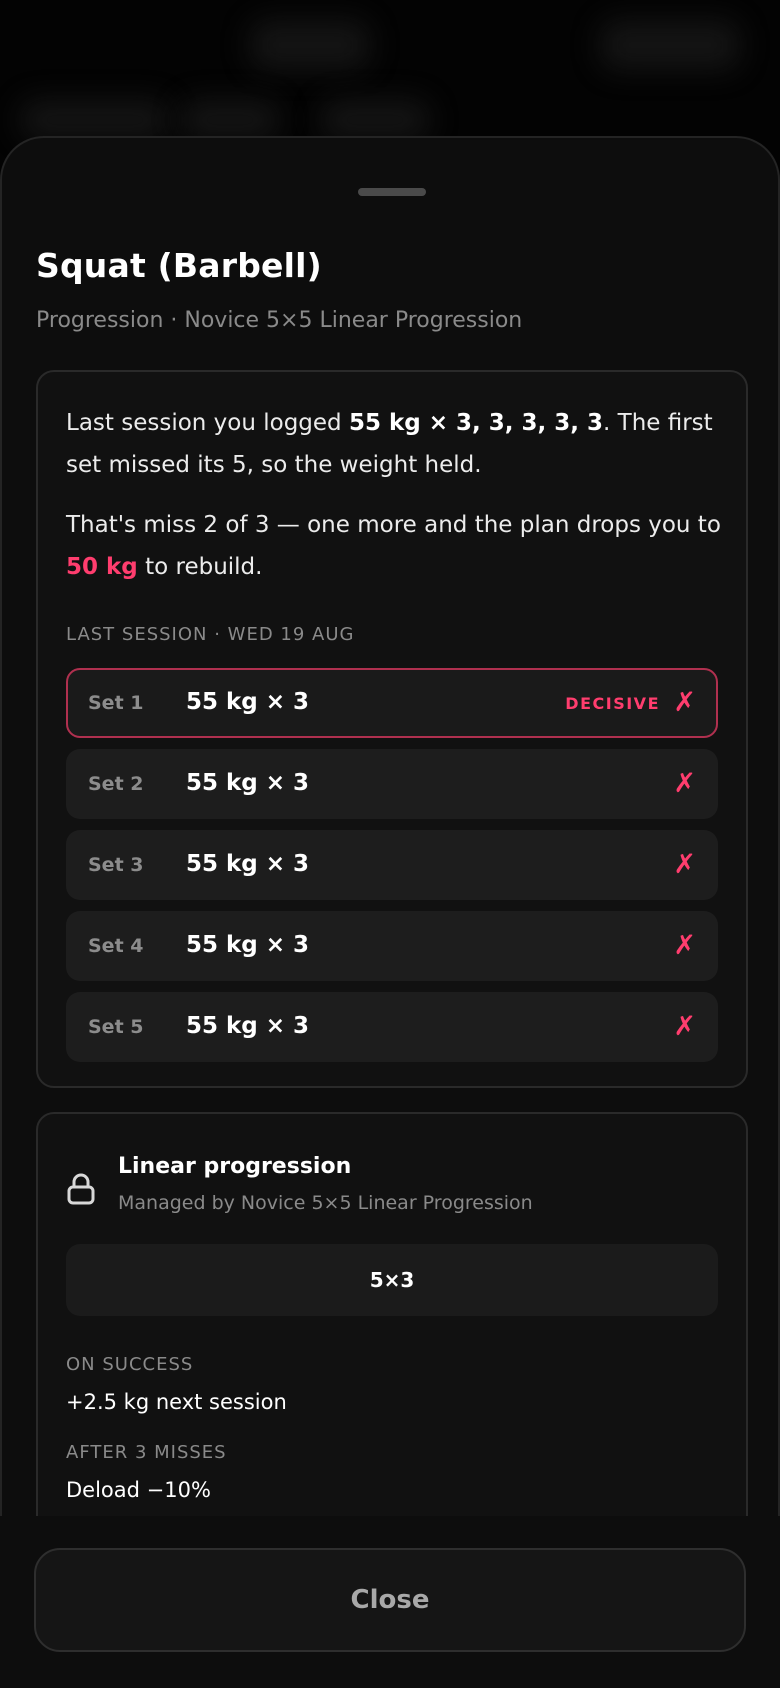 This screenshot has height=1688, width=780. Describe the element at coordinates (116, 946) in the screenshot. I see `set-number: Set 4` at that location.